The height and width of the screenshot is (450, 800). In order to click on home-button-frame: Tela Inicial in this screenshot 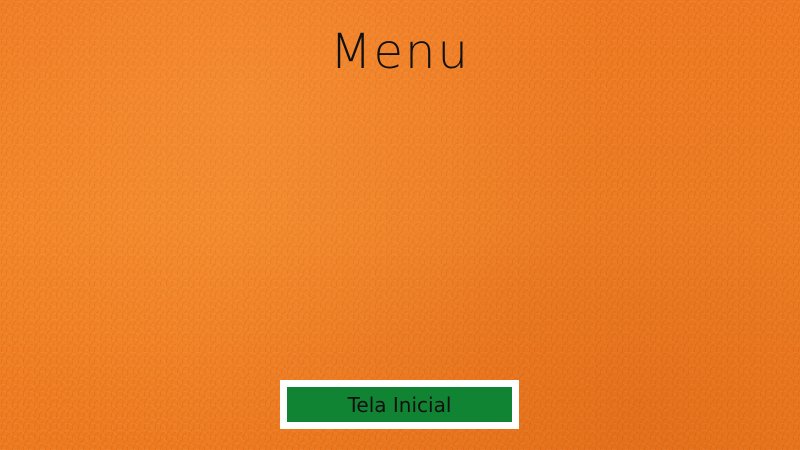, I will do `click(399, 404)`.